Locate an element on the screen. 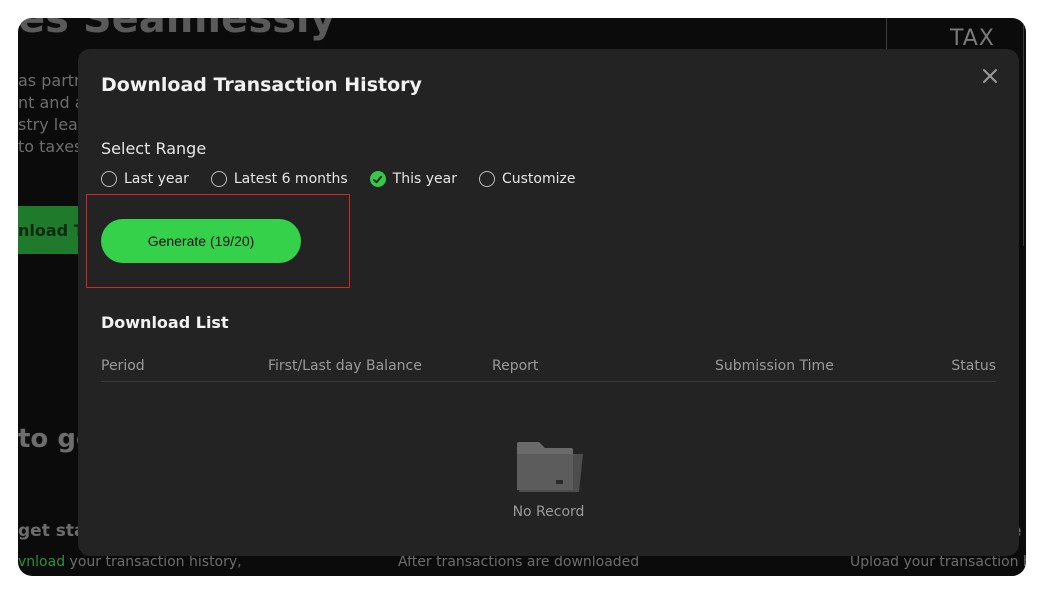 This screenshot has width=1044, height=595. range-option-label: Customize is located at coordinates (538, 179).